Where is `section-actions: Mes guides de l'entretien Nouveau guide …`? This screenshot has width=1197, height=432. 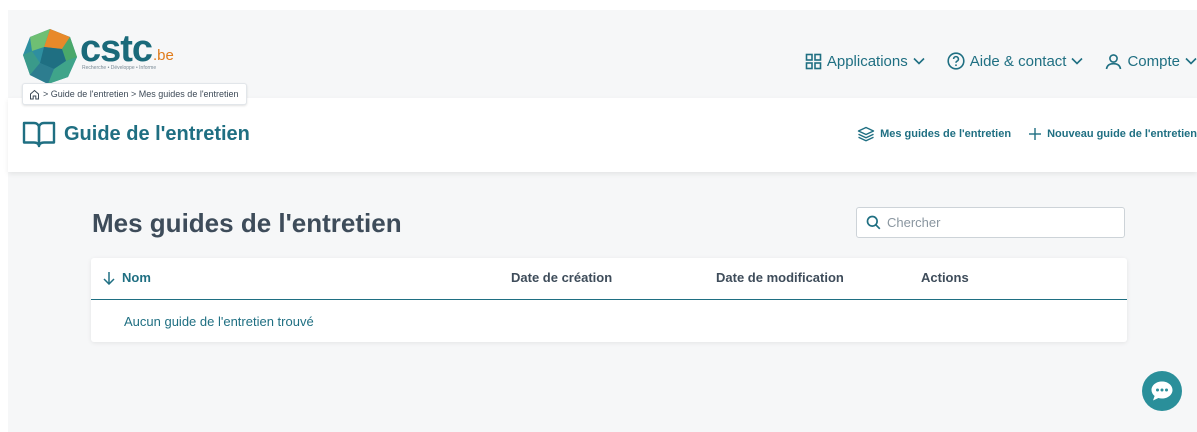
section-actions: Mes guides de l'entretien Nouveau guide … is located at coordinates (1018, 134).